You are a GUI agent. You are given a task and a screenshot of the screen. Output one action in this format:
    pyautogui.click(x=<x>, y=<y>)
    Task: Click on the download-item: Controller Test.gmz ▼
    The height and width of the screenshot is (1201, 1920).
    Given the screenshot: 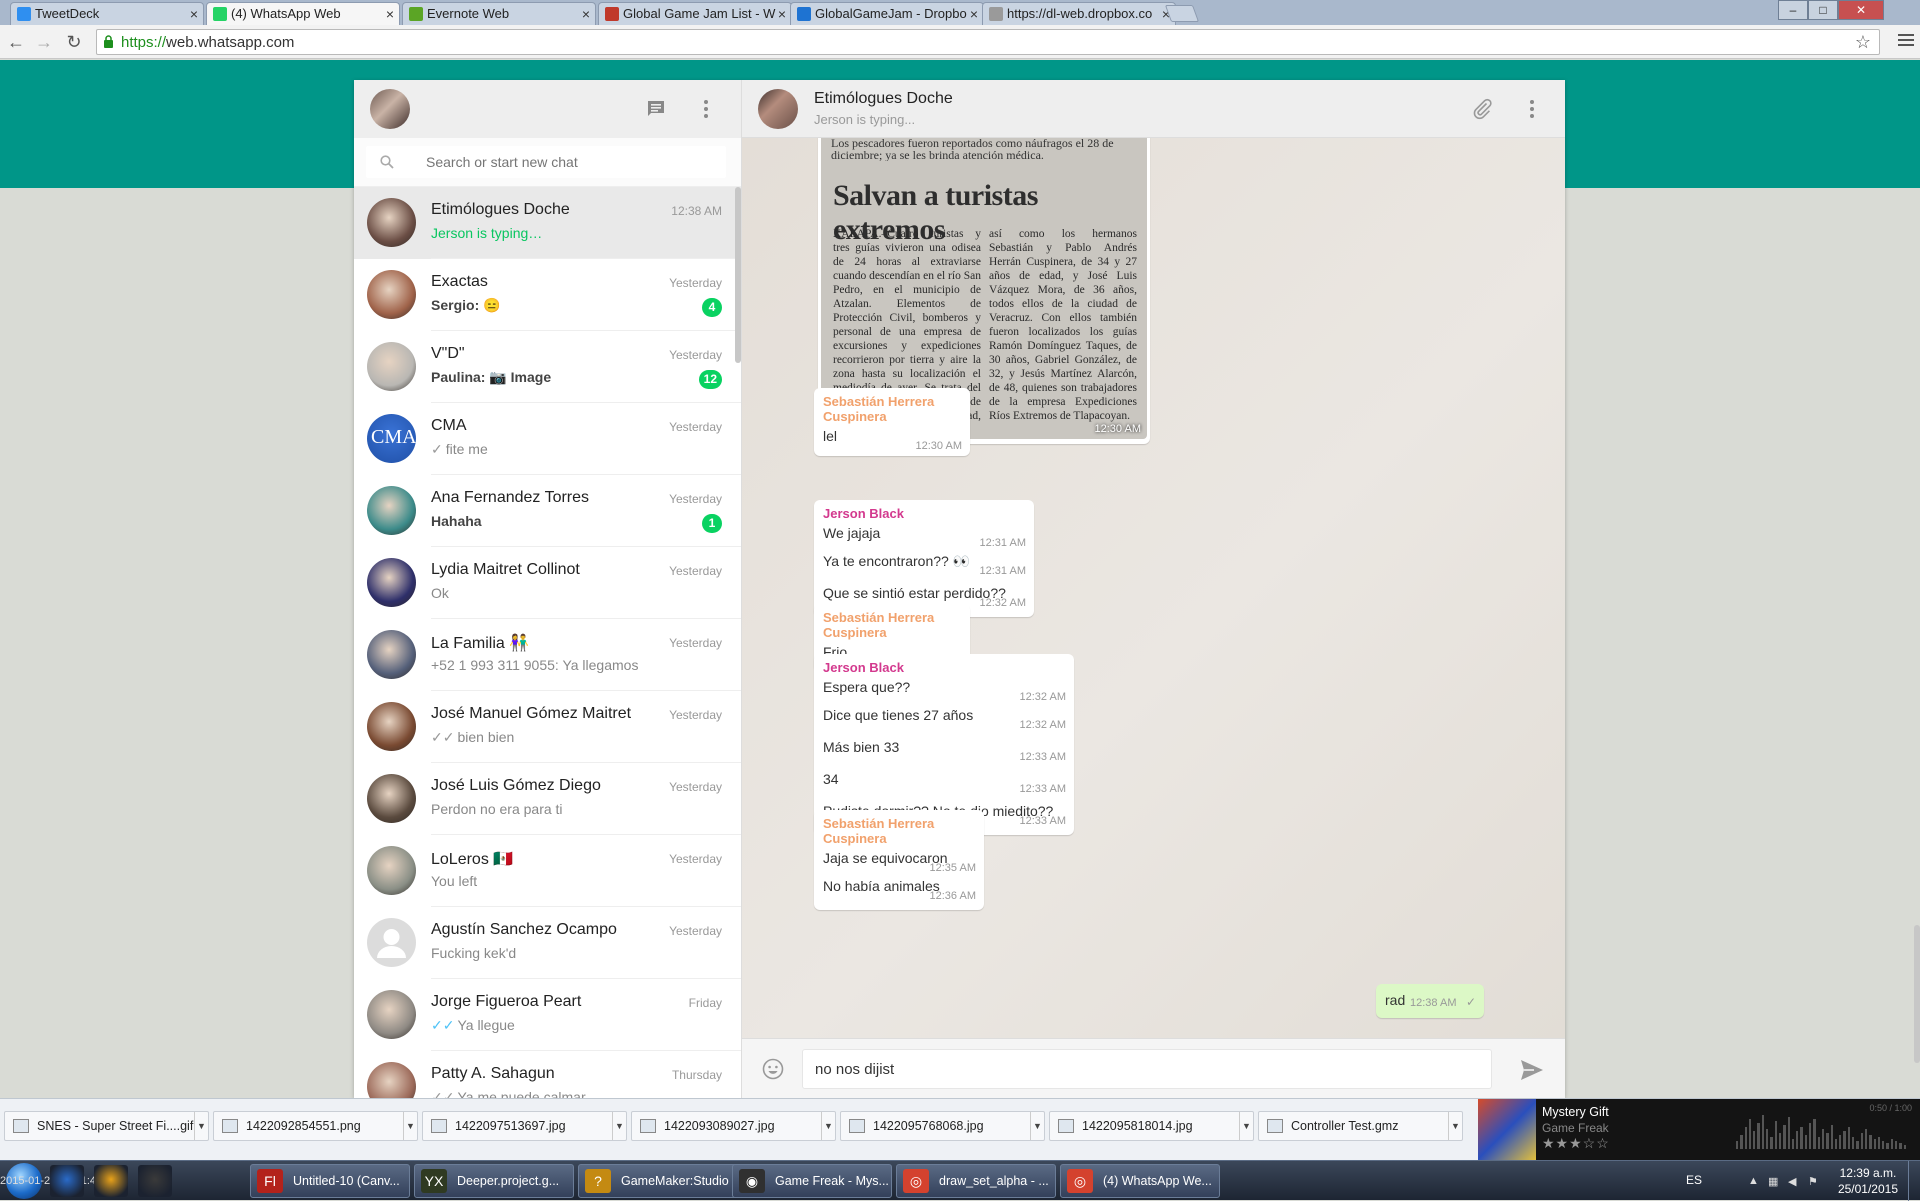 What is the action you would take?
    pyautogui.click(x=1360, y=1126)
    